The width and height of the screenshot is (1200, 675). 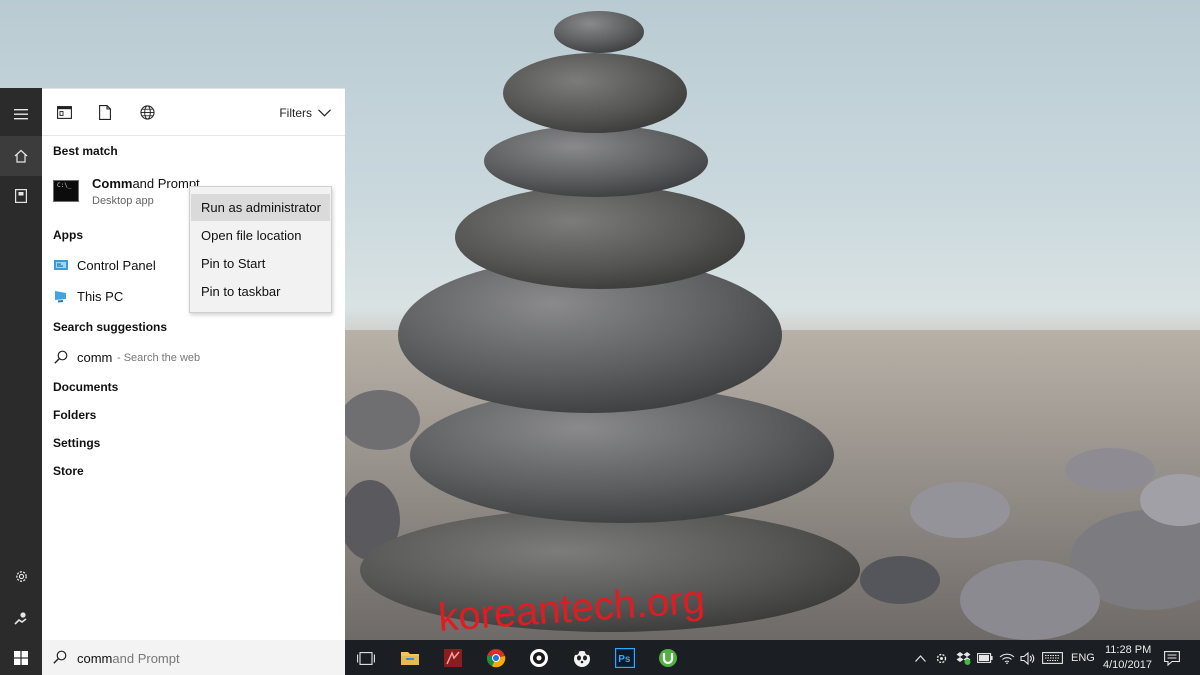 I want to click on battery-icon, so click(x=985, y=658).